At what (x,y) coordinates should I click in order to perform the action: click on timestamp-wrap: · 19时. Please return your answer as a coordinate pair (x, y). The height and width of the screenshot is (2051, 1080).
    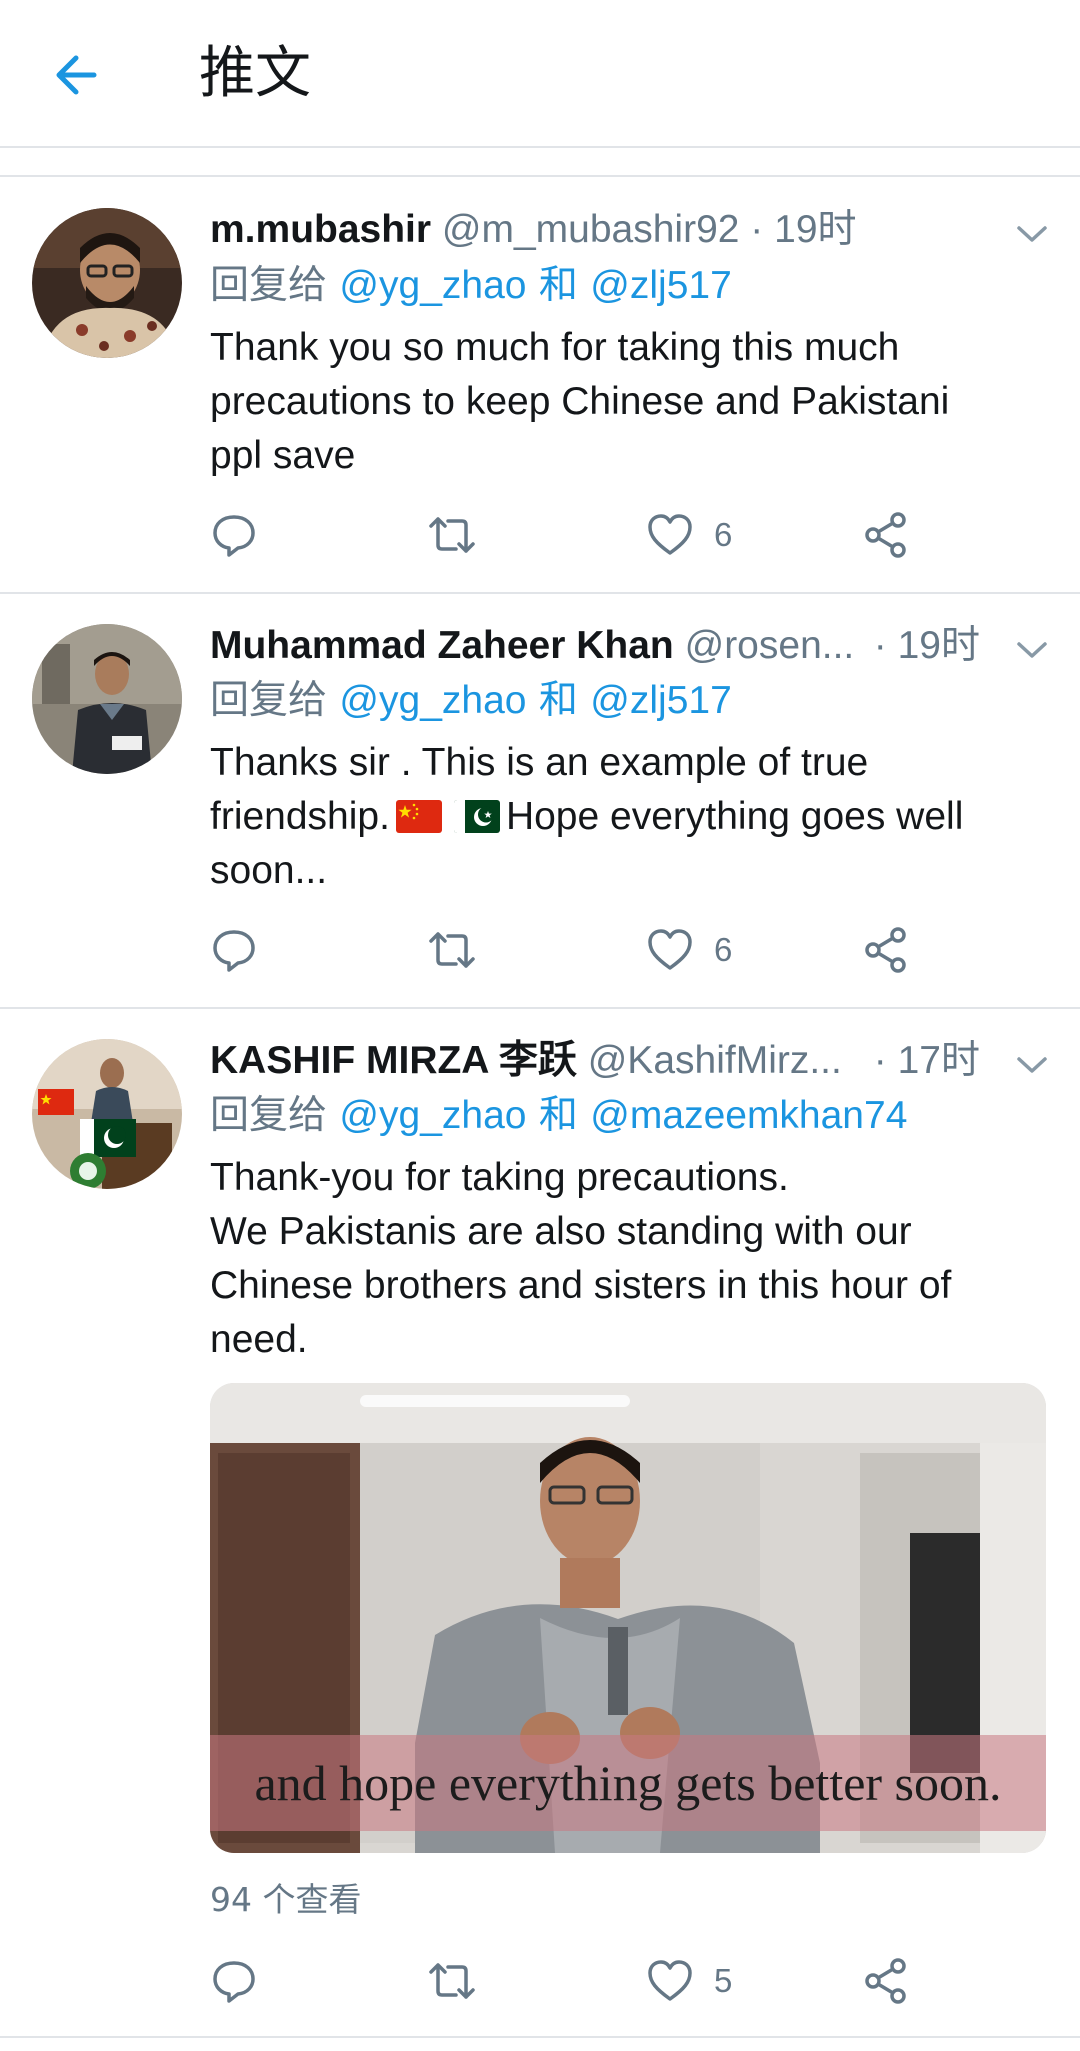
    Looking at the image, I should click on (927, 646).